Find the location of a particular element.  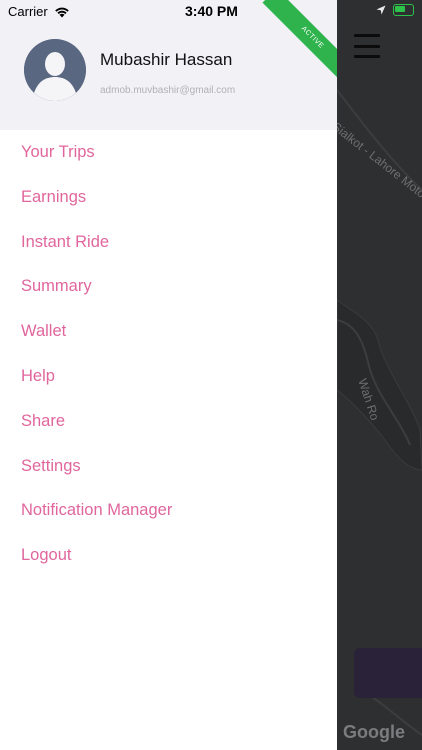

menu-item-logout: Logout is located at coordinates (168, 555).